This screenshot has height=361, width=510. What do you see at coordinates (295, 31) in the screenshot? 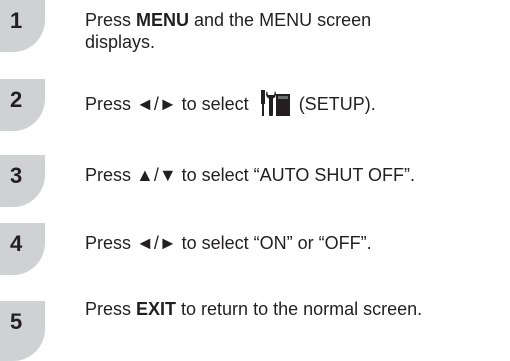
I see `step-text: Press MENU and the MENU screen displays.` at bounding box center [295, 31].